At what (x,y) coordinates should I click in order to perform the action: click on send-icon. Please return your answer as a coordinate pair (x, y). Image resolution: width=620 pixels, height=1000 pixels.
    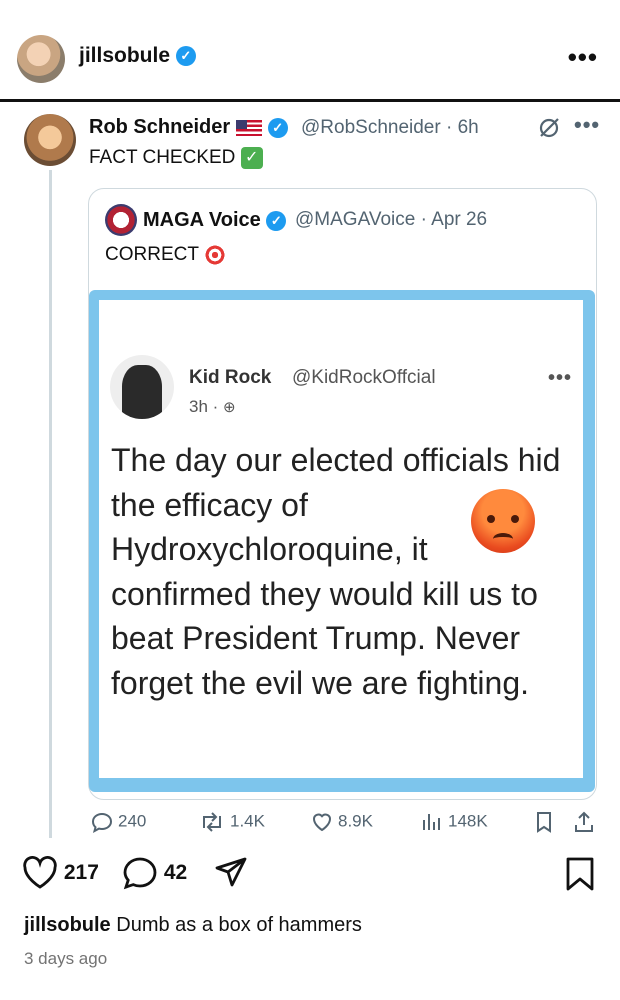
    Looking at the image, I should click on (231, 873).